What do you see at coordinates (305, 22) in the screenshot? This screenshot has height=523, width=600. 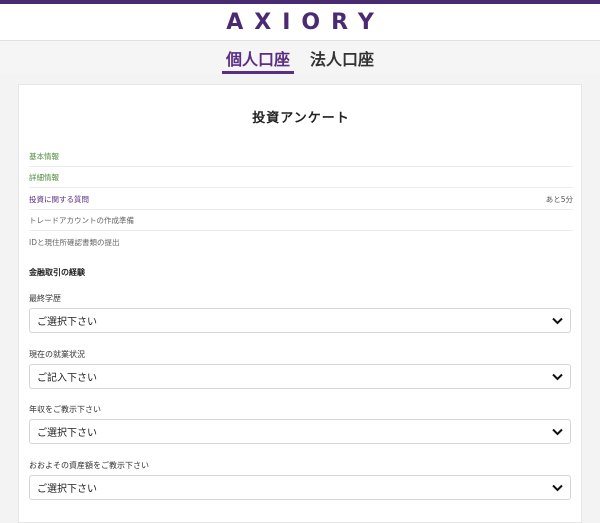 I see `axiory-logo: AXIORY` at bounding box center [305, 22].